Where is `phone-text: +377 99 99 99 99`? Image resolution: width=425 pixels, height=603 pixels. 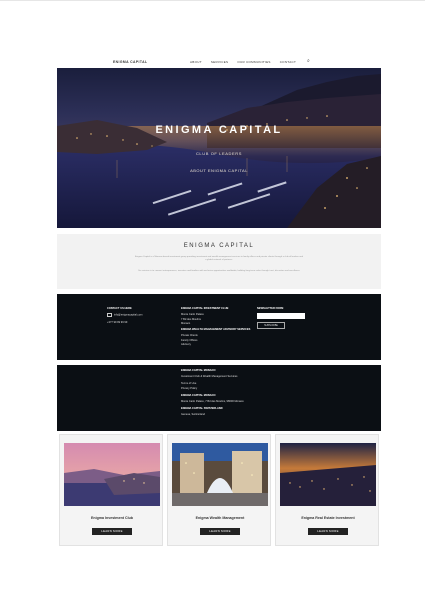
phone-text: +377 99 99 99 99 is located at coordinates (124, 322).